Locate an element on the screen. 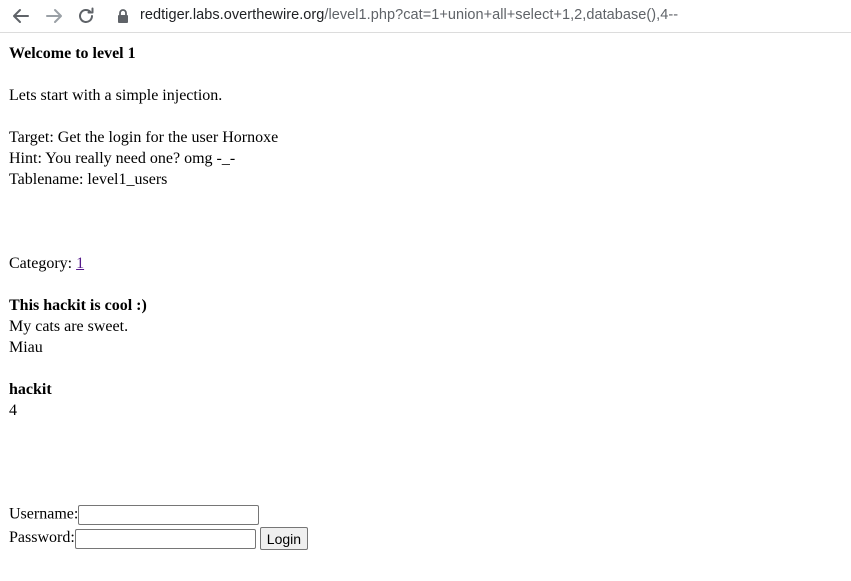  username-input is located at coordinates (169, 515).